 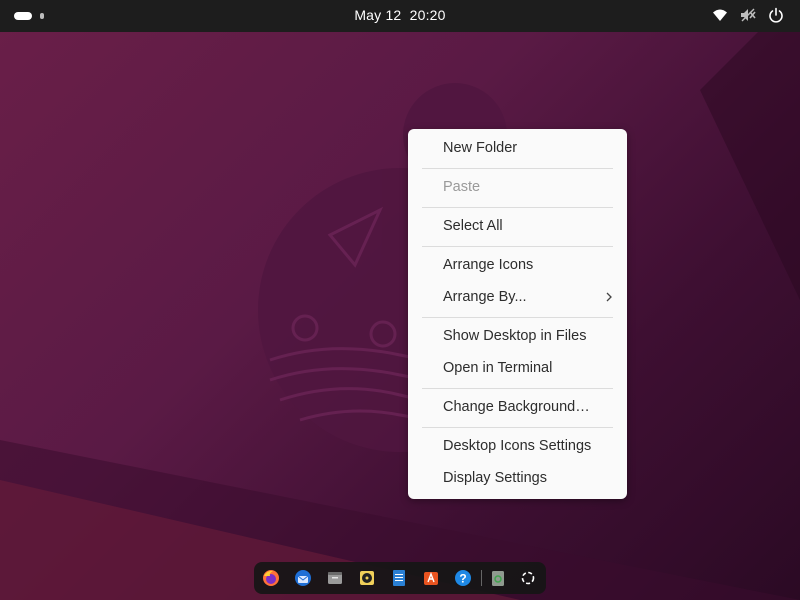 I want to click on menu-item-select-all: Select All, so click(x=517, y=226).